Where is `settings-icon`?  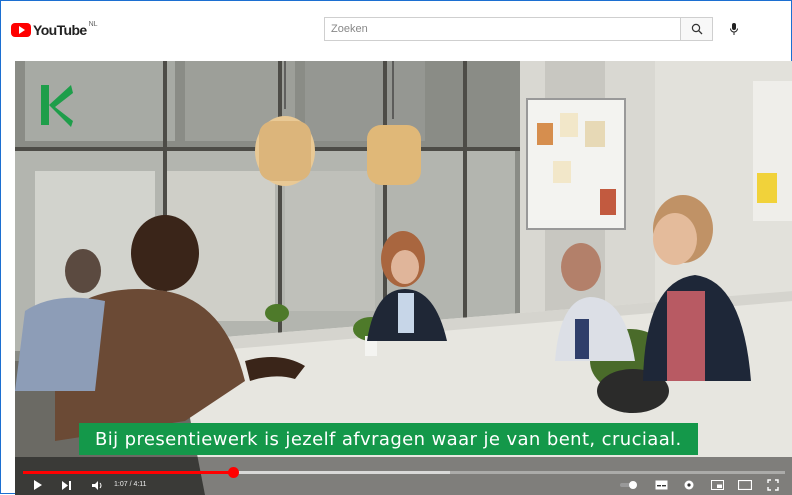 settings-icon is located at coordinates (689, 485).